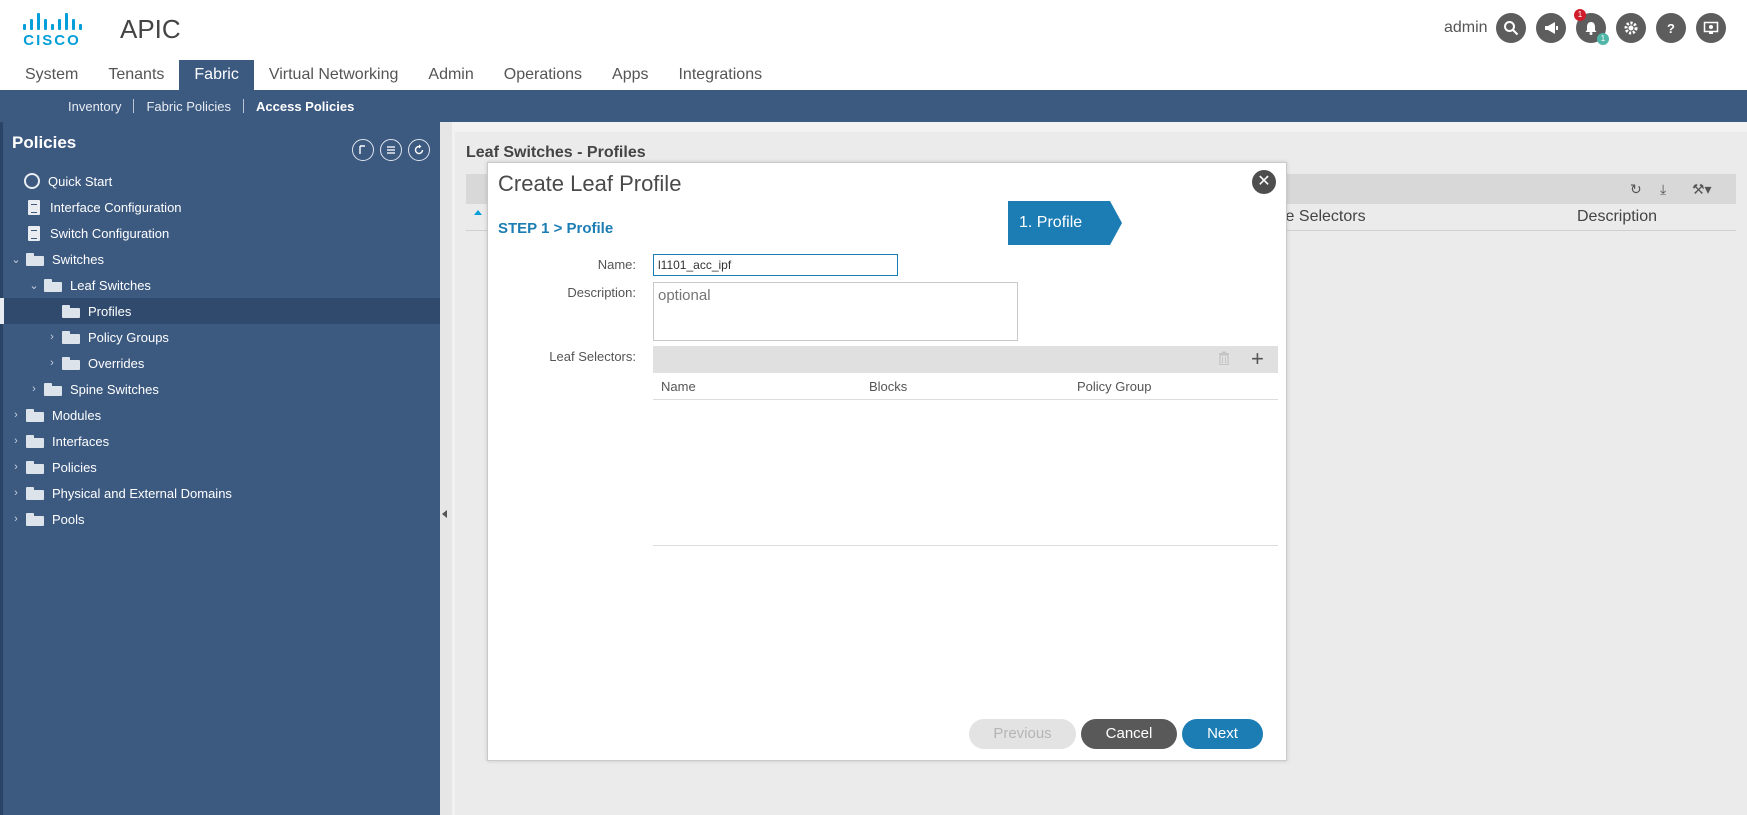  I want to click on help-icon: ?, so click(1671, 28).